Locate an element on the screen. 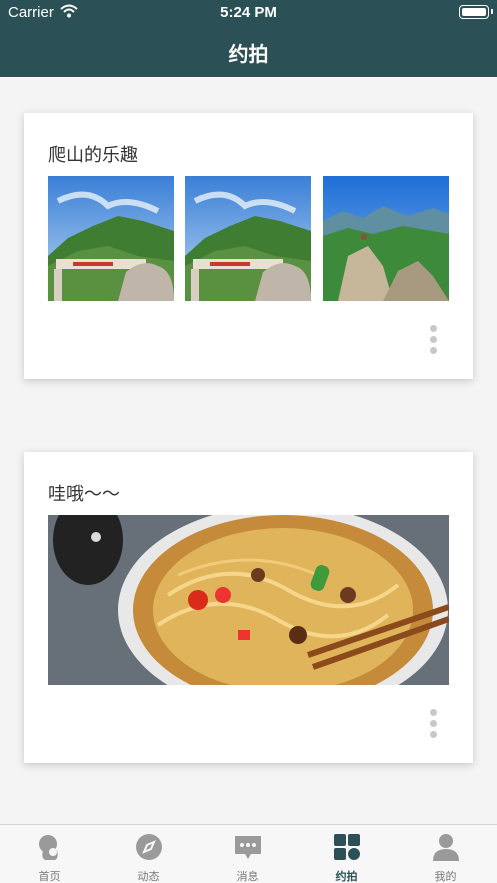 The image size is (497, 883). tab-messages: 消息 is located at coordinates (247, 854).